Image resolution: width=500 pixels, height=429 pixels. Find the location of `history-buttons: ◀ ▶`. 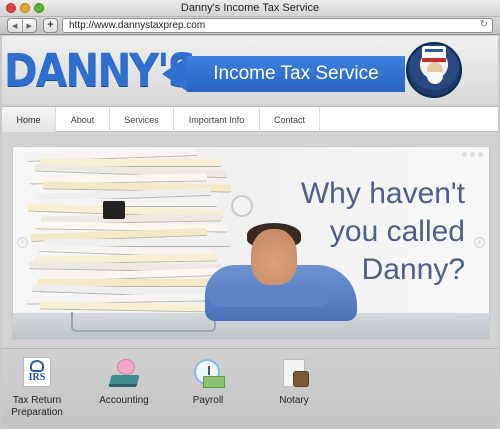

history-buttons: ◀ ▶ is located at coordinates (22, 25).